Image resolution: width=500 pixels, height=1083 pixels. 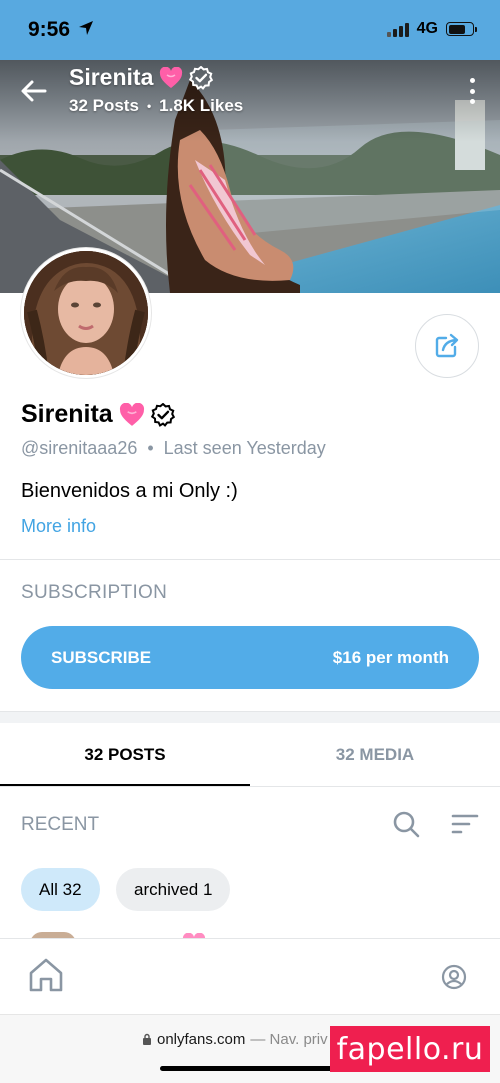 I want to click on lock-icon, so click(x=147, y=1039).